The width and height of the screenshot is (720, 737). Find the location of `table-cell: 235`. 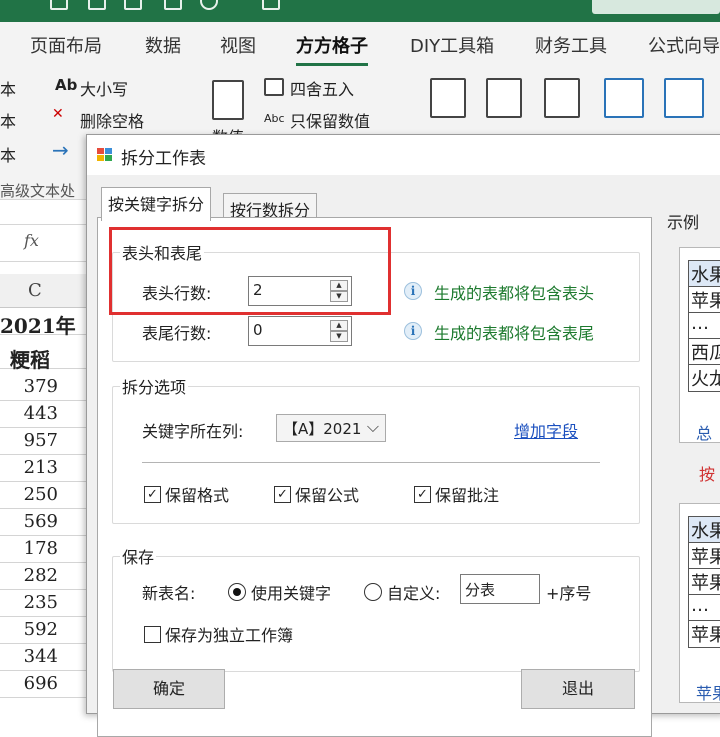

table-cell: 235 is located at coordinates (45, 603).